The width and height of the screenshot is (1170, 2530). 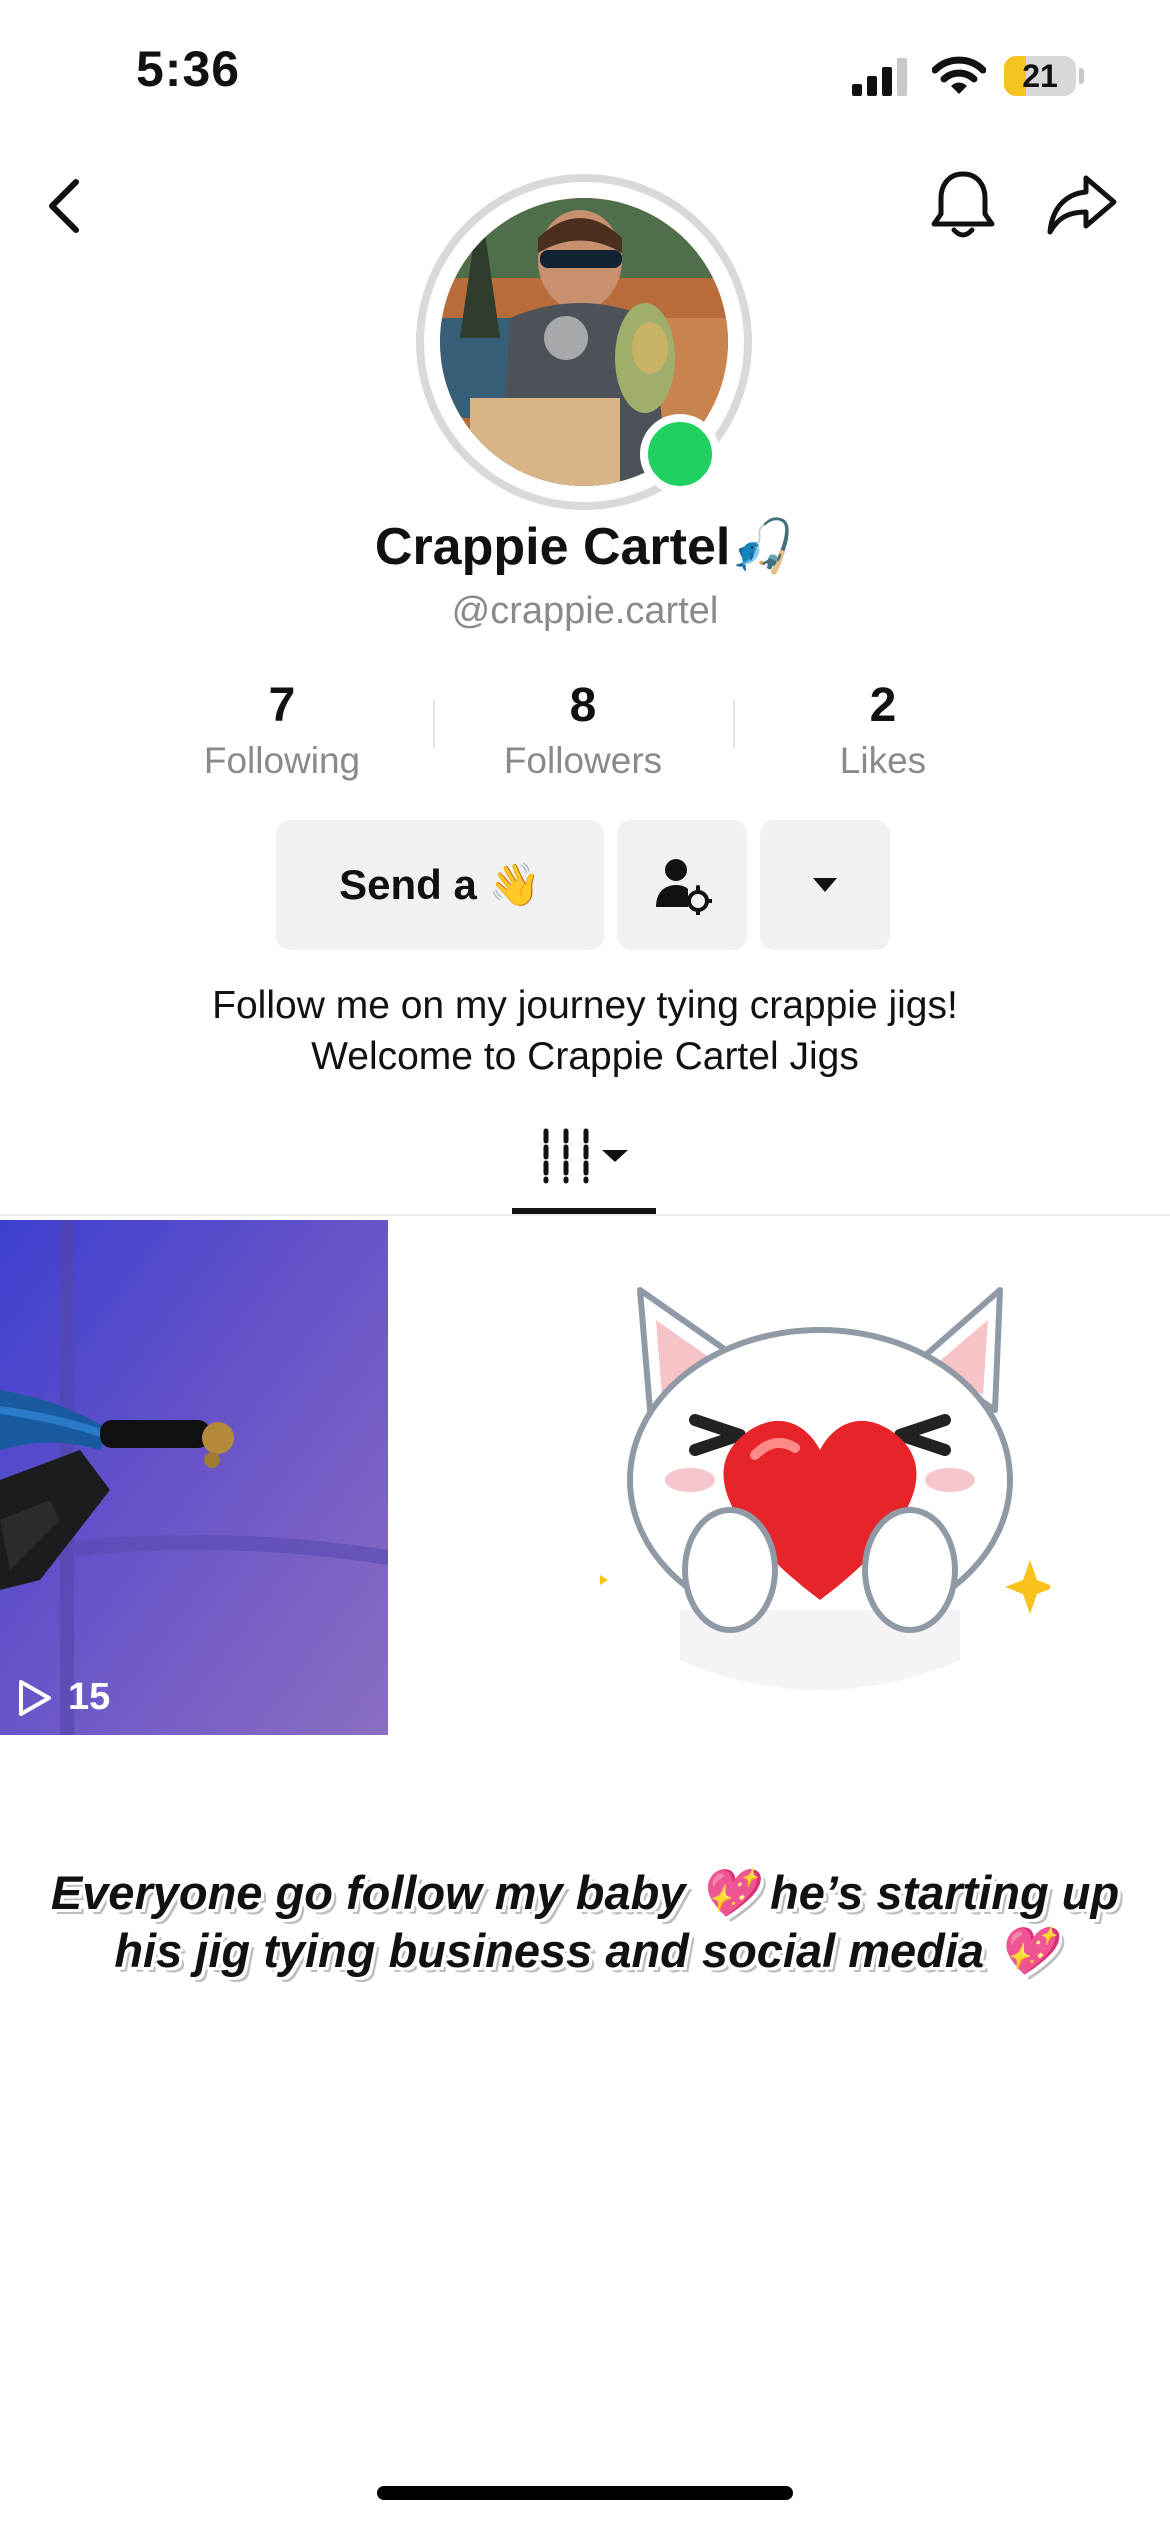 I want to click on send-wave-button: Send a 👋, so click(x=440, y=885).